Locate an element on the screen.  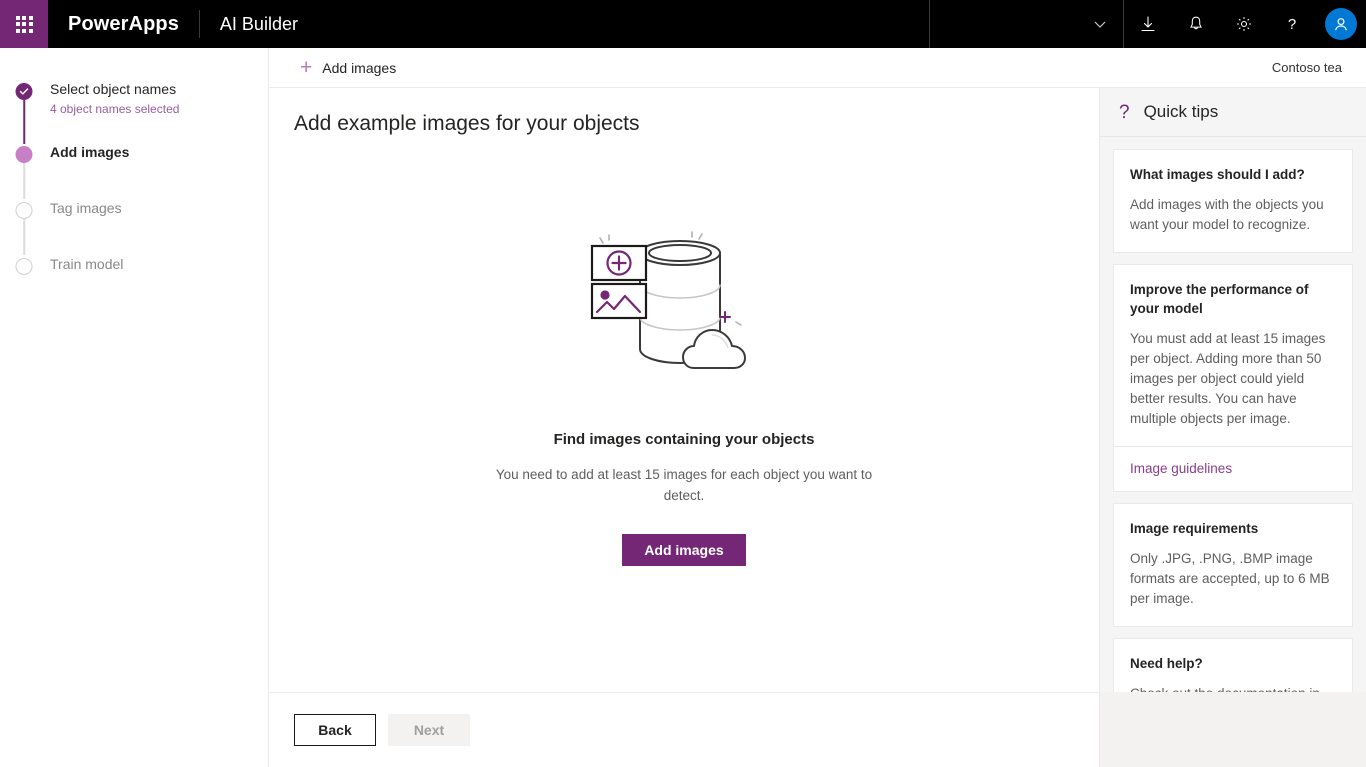
download-icon is located at coordinates (1148, 24).